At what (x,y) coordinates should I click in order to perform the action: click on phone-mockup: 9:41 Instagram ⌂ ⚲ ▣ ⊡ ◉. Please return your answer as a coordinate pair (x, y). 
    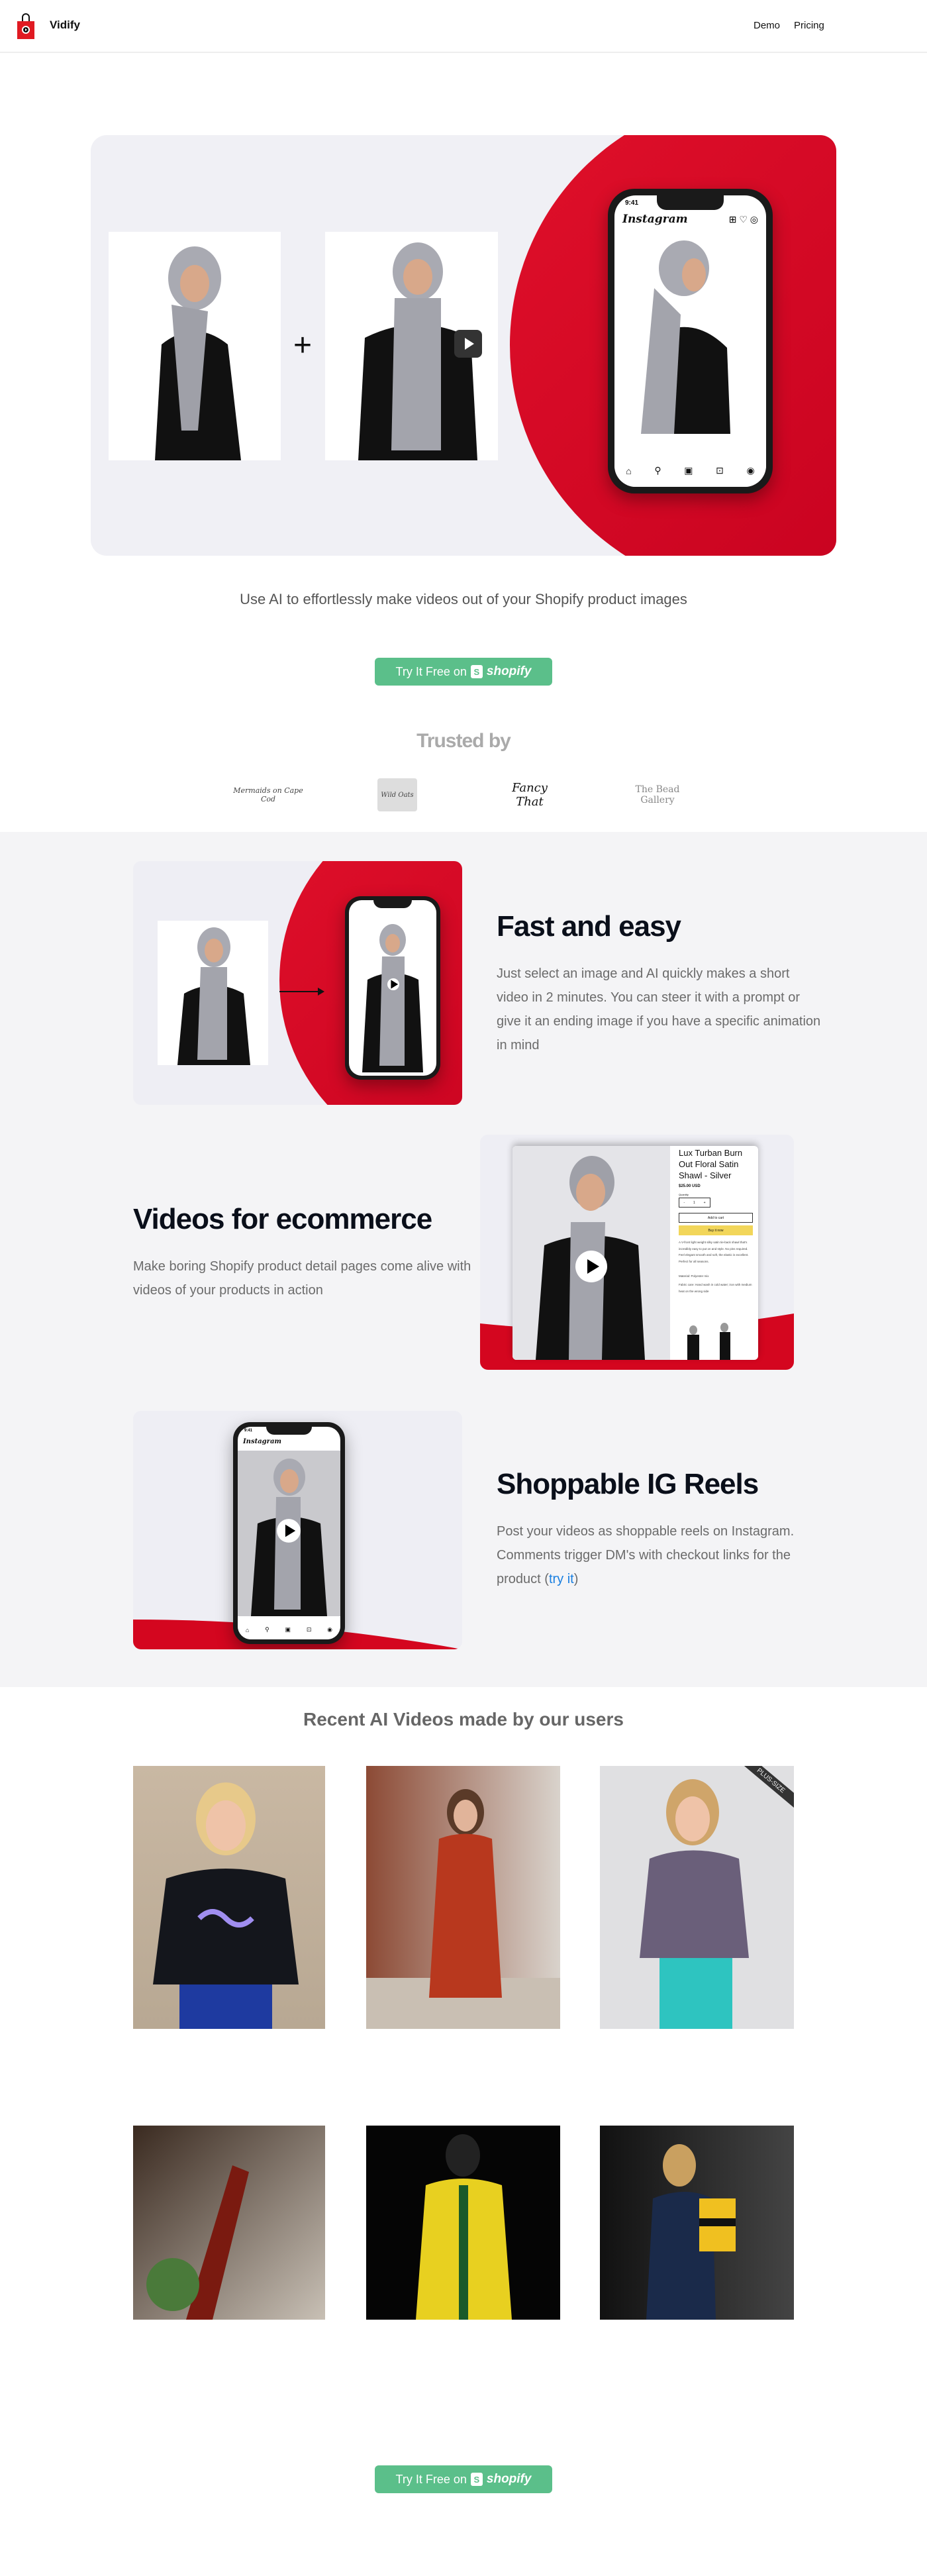
    Looking at the image, I should click on (289, 1533).